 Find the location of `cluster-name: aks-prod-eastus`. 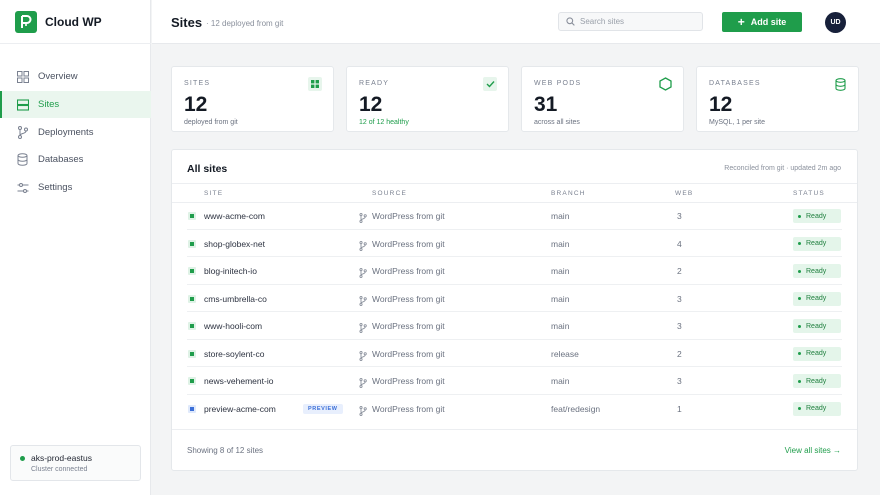

cluster-name: aks-prod-eastus is located at coordinates (61, 458).